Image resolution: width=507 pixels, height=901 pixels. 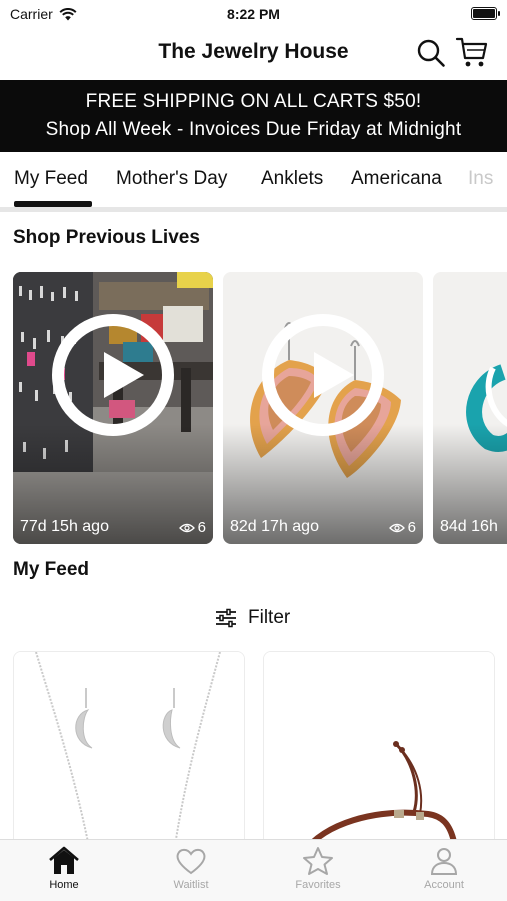 What do you see at coordinates (51, 179) in the screenshot?
I see `tab-my-feed: My Feed` at bounding box center [51, 179].